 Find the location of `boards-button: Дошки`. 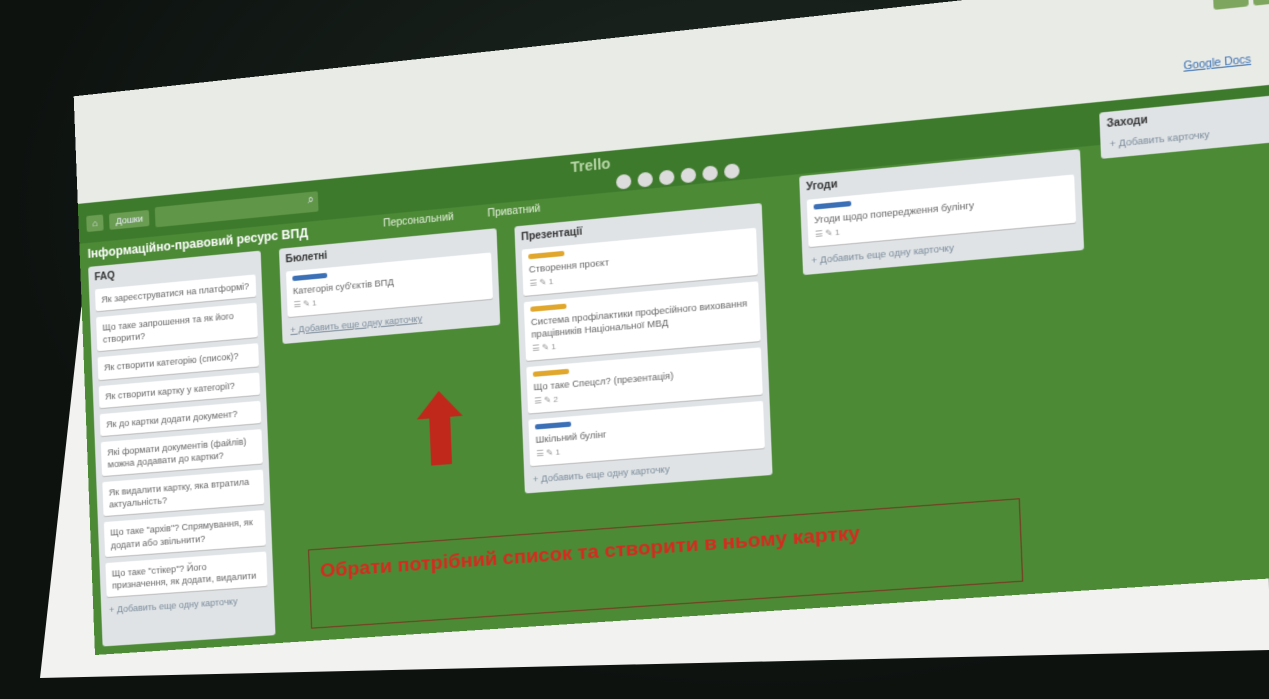

boards-button: Дошки is located at coordinates (129, 219).